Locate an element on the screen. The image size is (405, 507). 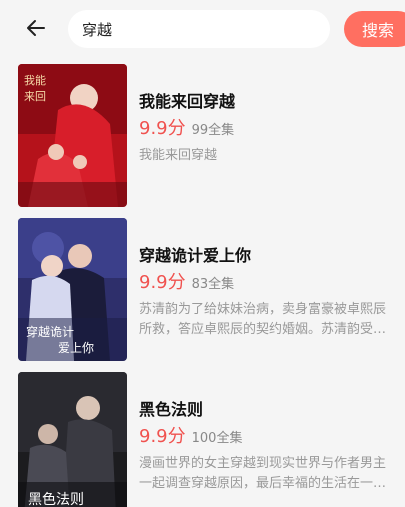
top-bar: 搜索 is located at coordinates (202, 29).